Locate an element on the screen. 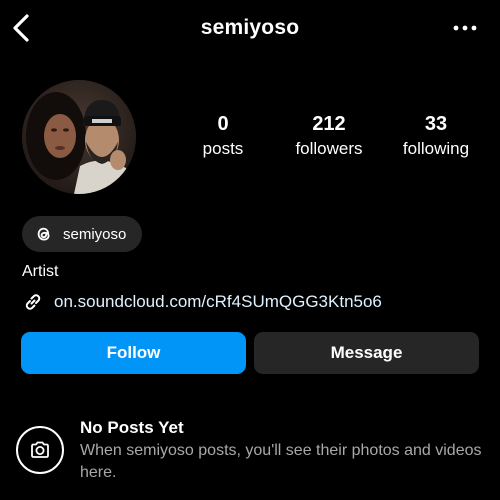 Image resolution: width=500 pixels, height=500 pixels. threads-profile-badge: semiyoso is located at coordinates (82, 234).